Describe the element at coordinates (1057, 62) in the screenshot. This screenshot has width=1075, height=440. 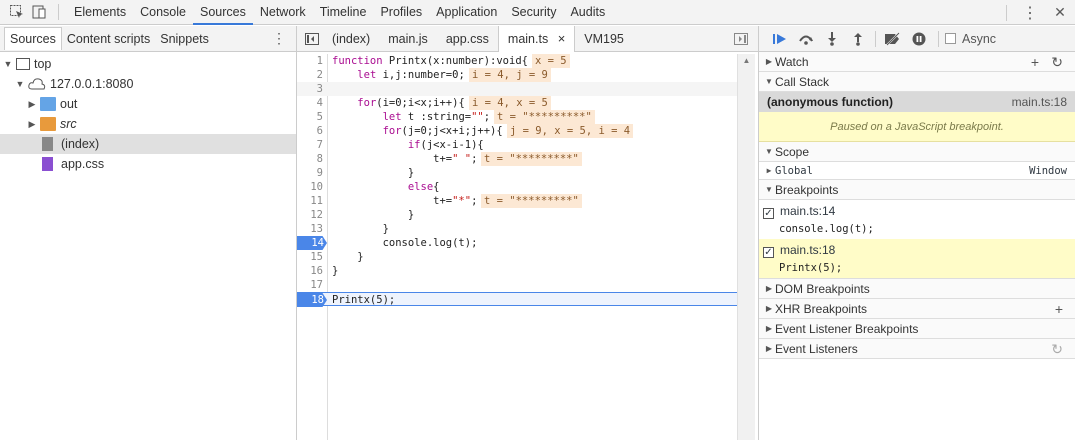
I see `refresh-watch-icon: ↻` at that location.